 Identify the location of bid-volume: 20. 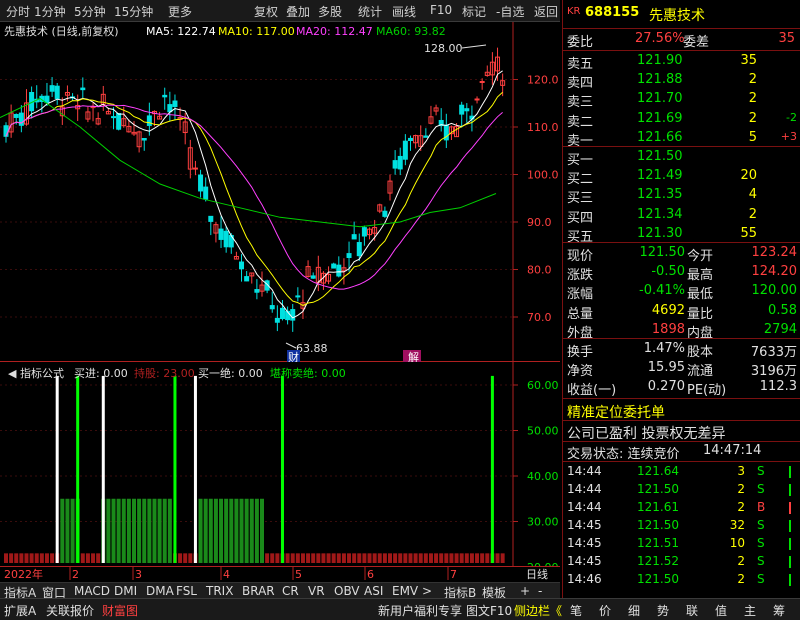
(748, 176).